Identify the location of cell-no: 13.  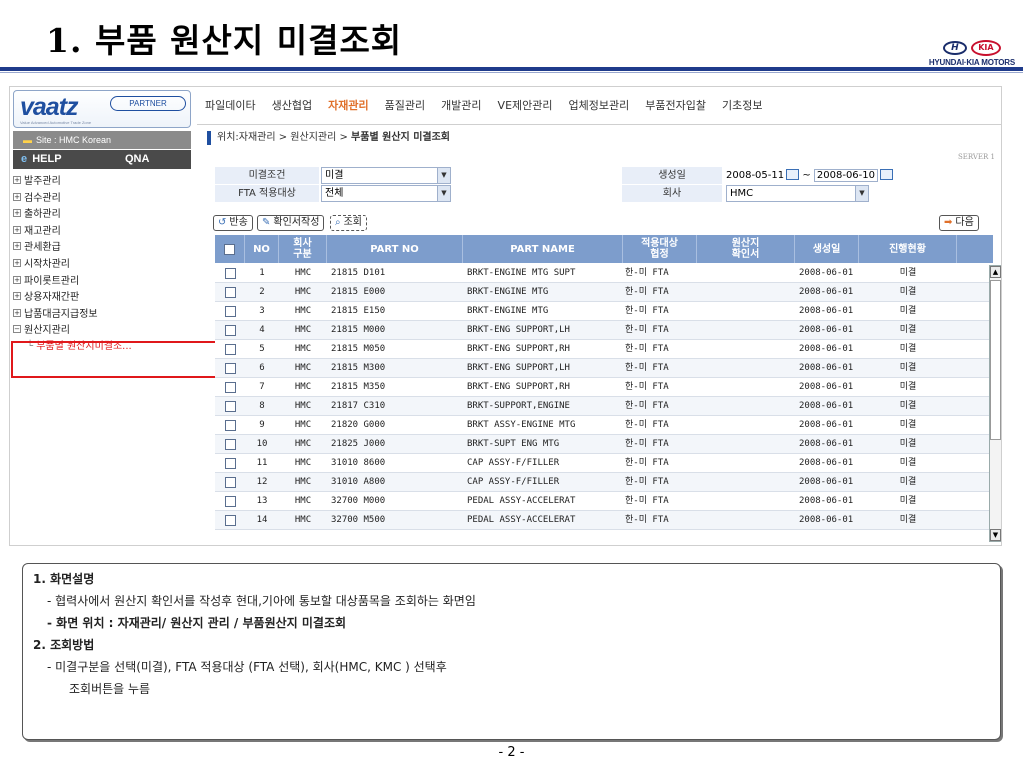
(262, 501).